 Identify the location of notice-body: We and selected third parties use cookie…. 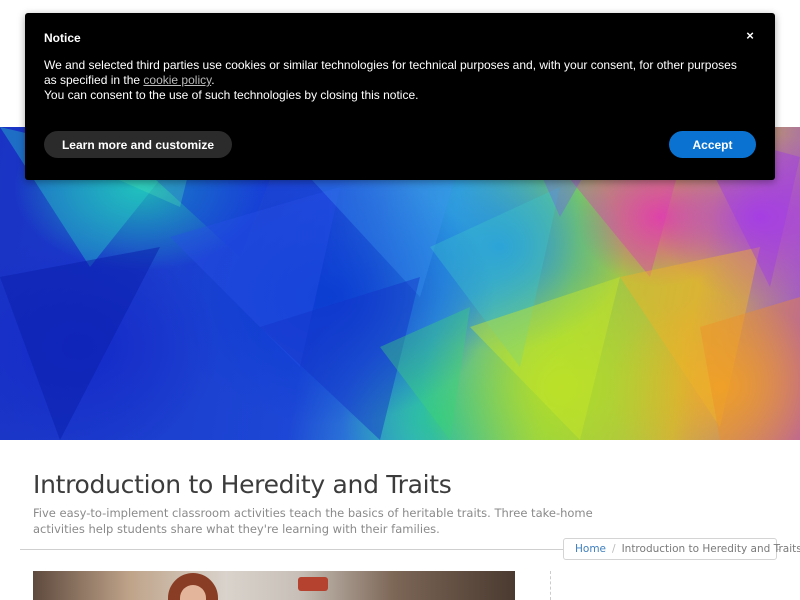
(394, 80).